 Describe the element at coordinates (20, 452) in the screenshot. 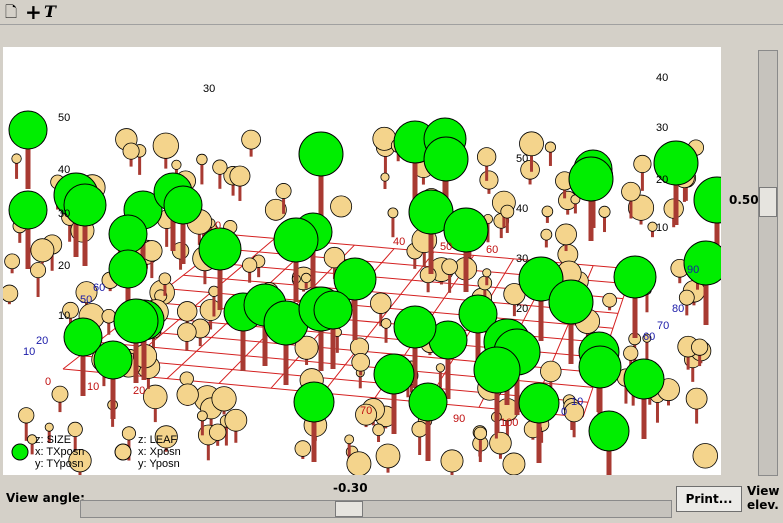

I see `legend-green-swatch` at that location.